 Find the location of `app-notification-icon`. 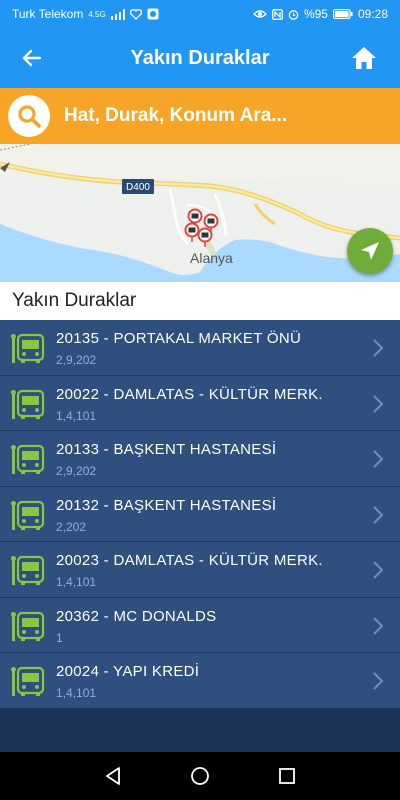

app-notification-icon is located at coordinates (153, 14).